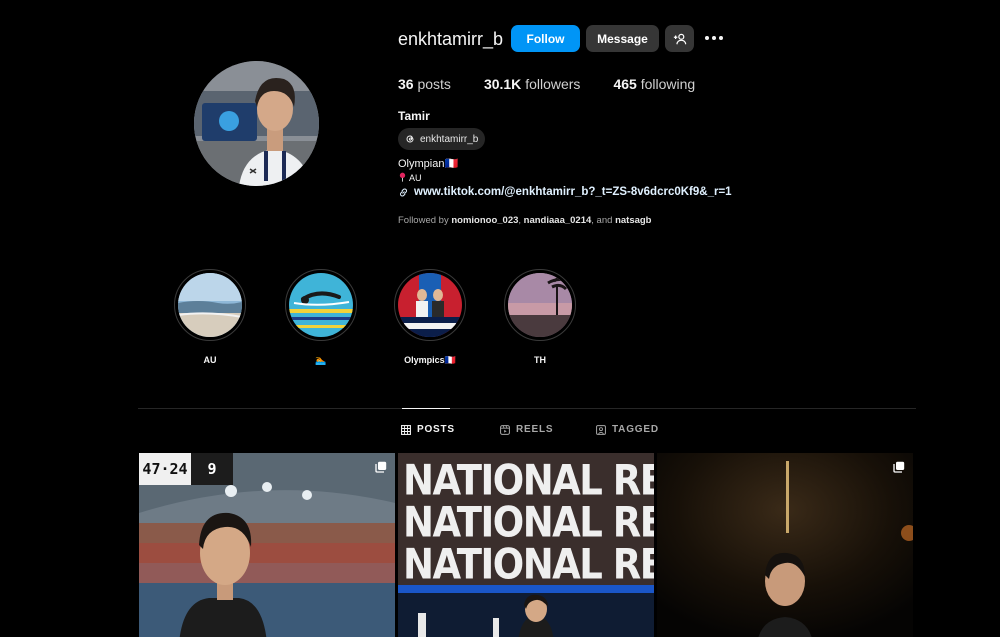 The image size is (1000, 637). I want to click on highlight-swim: 🏊, so click(321, 318).